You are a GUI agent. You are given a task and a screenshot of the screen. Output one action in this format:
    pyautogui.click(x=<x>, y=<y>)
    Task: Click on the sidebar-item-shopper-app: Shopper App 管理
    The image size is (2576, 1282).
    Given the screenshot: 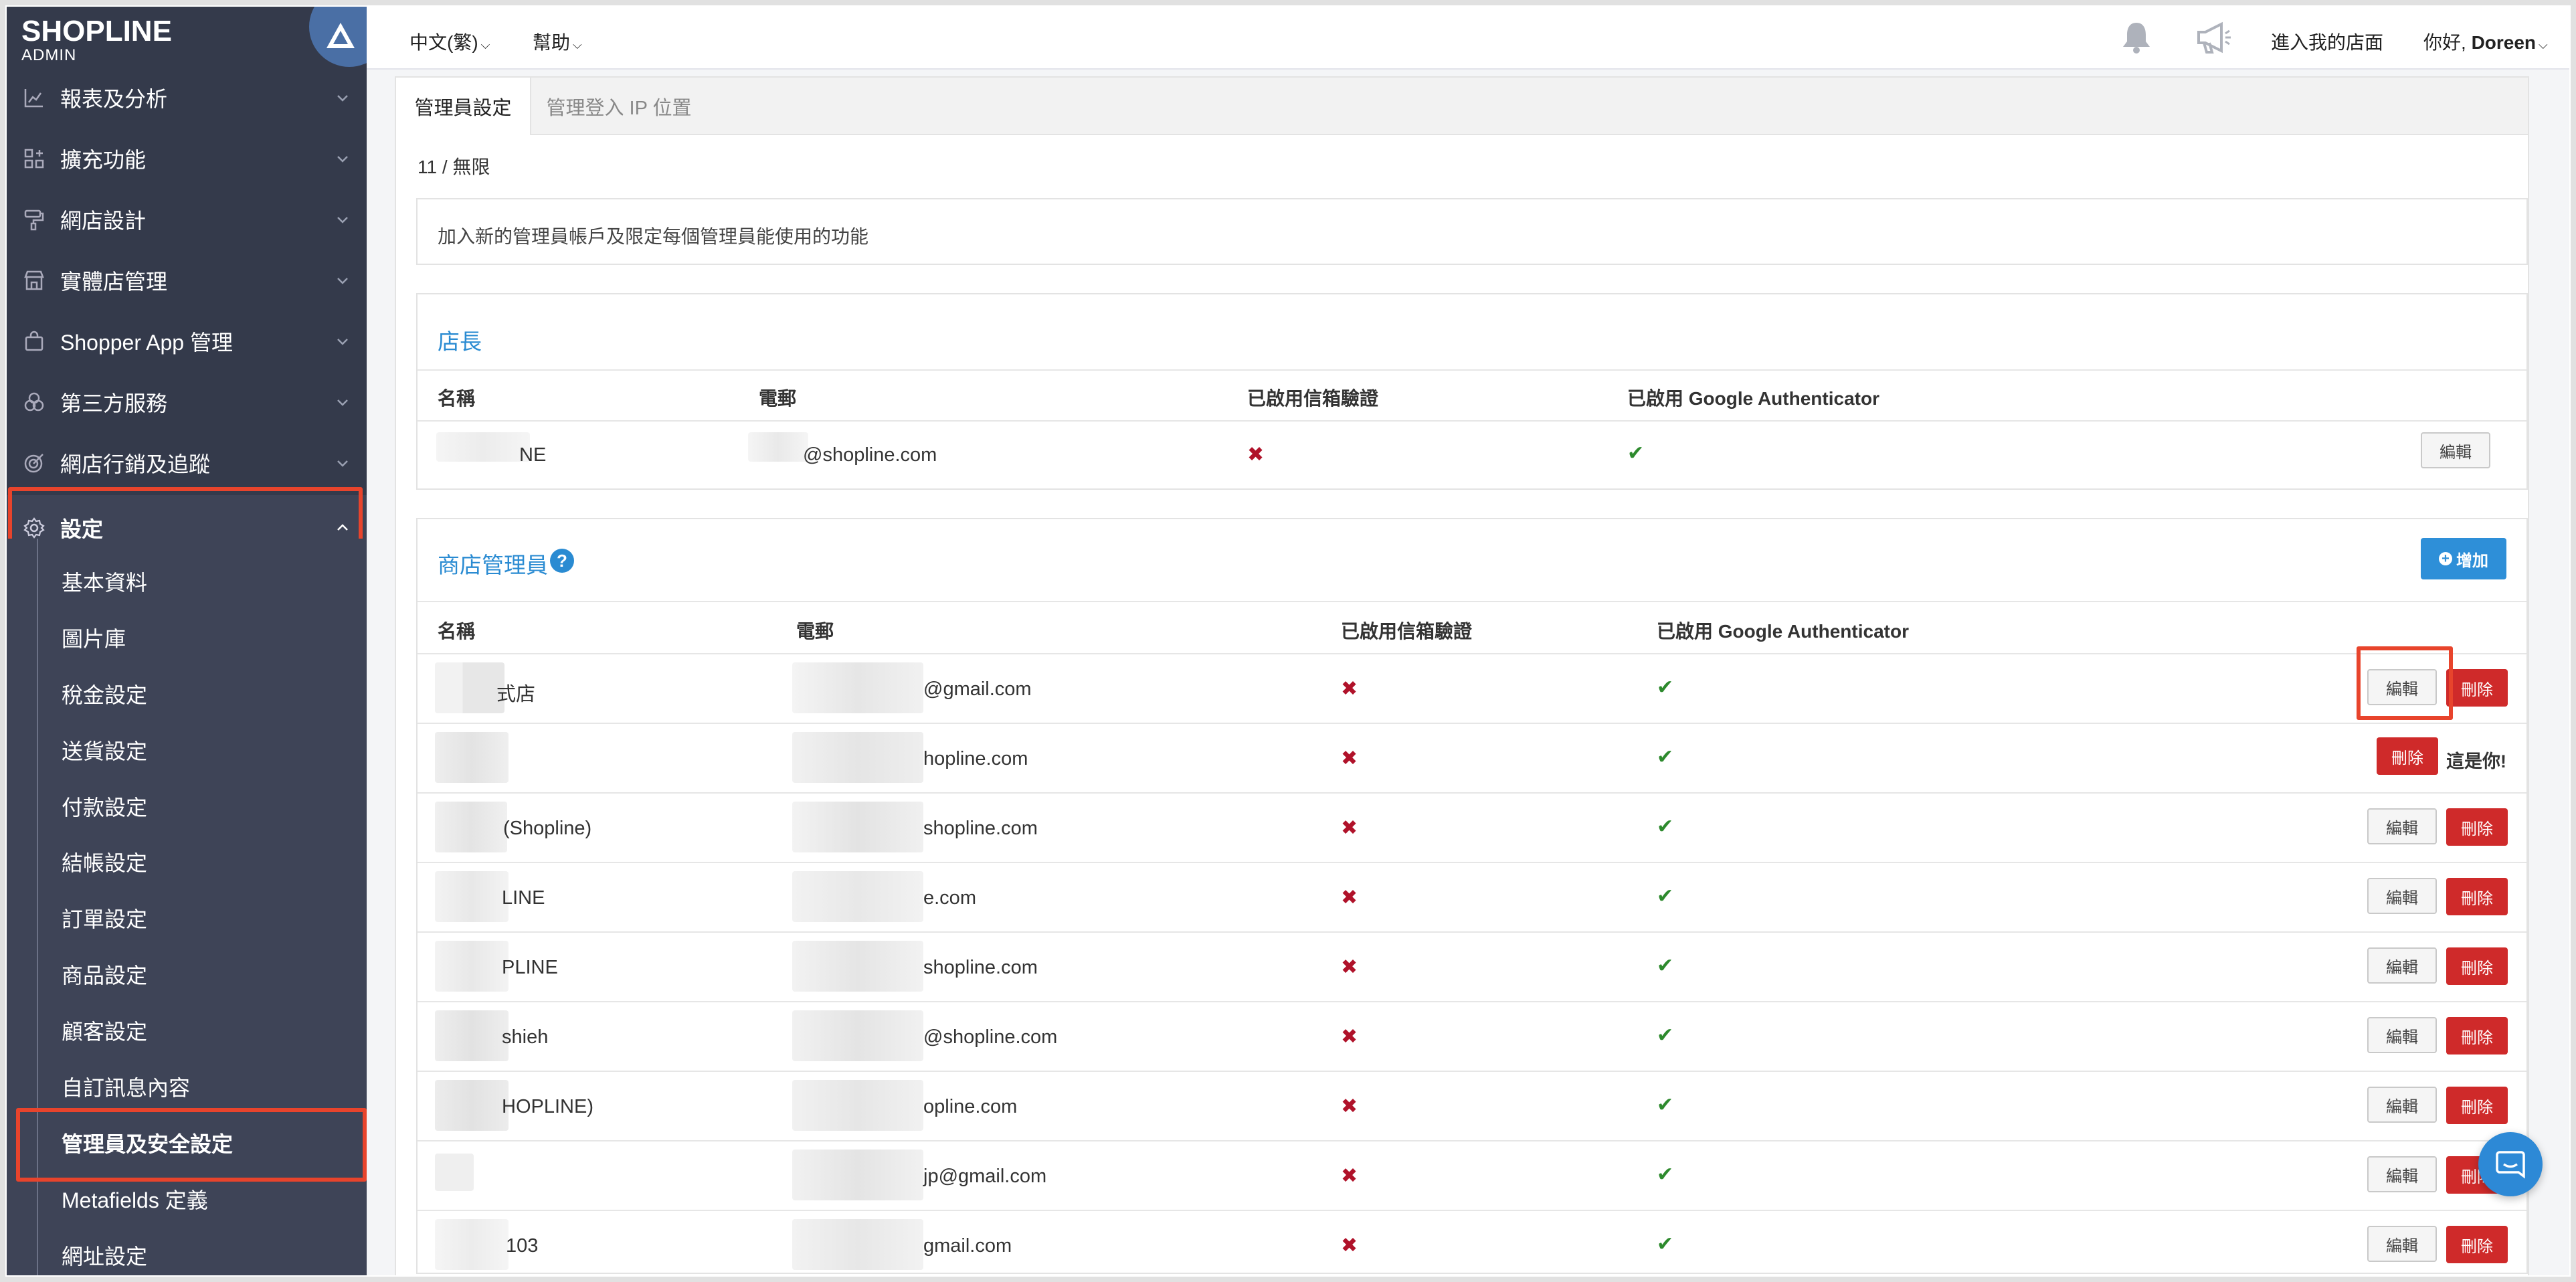 What is the action you would take?
    pyautogui.click(x=187, y=341)
    